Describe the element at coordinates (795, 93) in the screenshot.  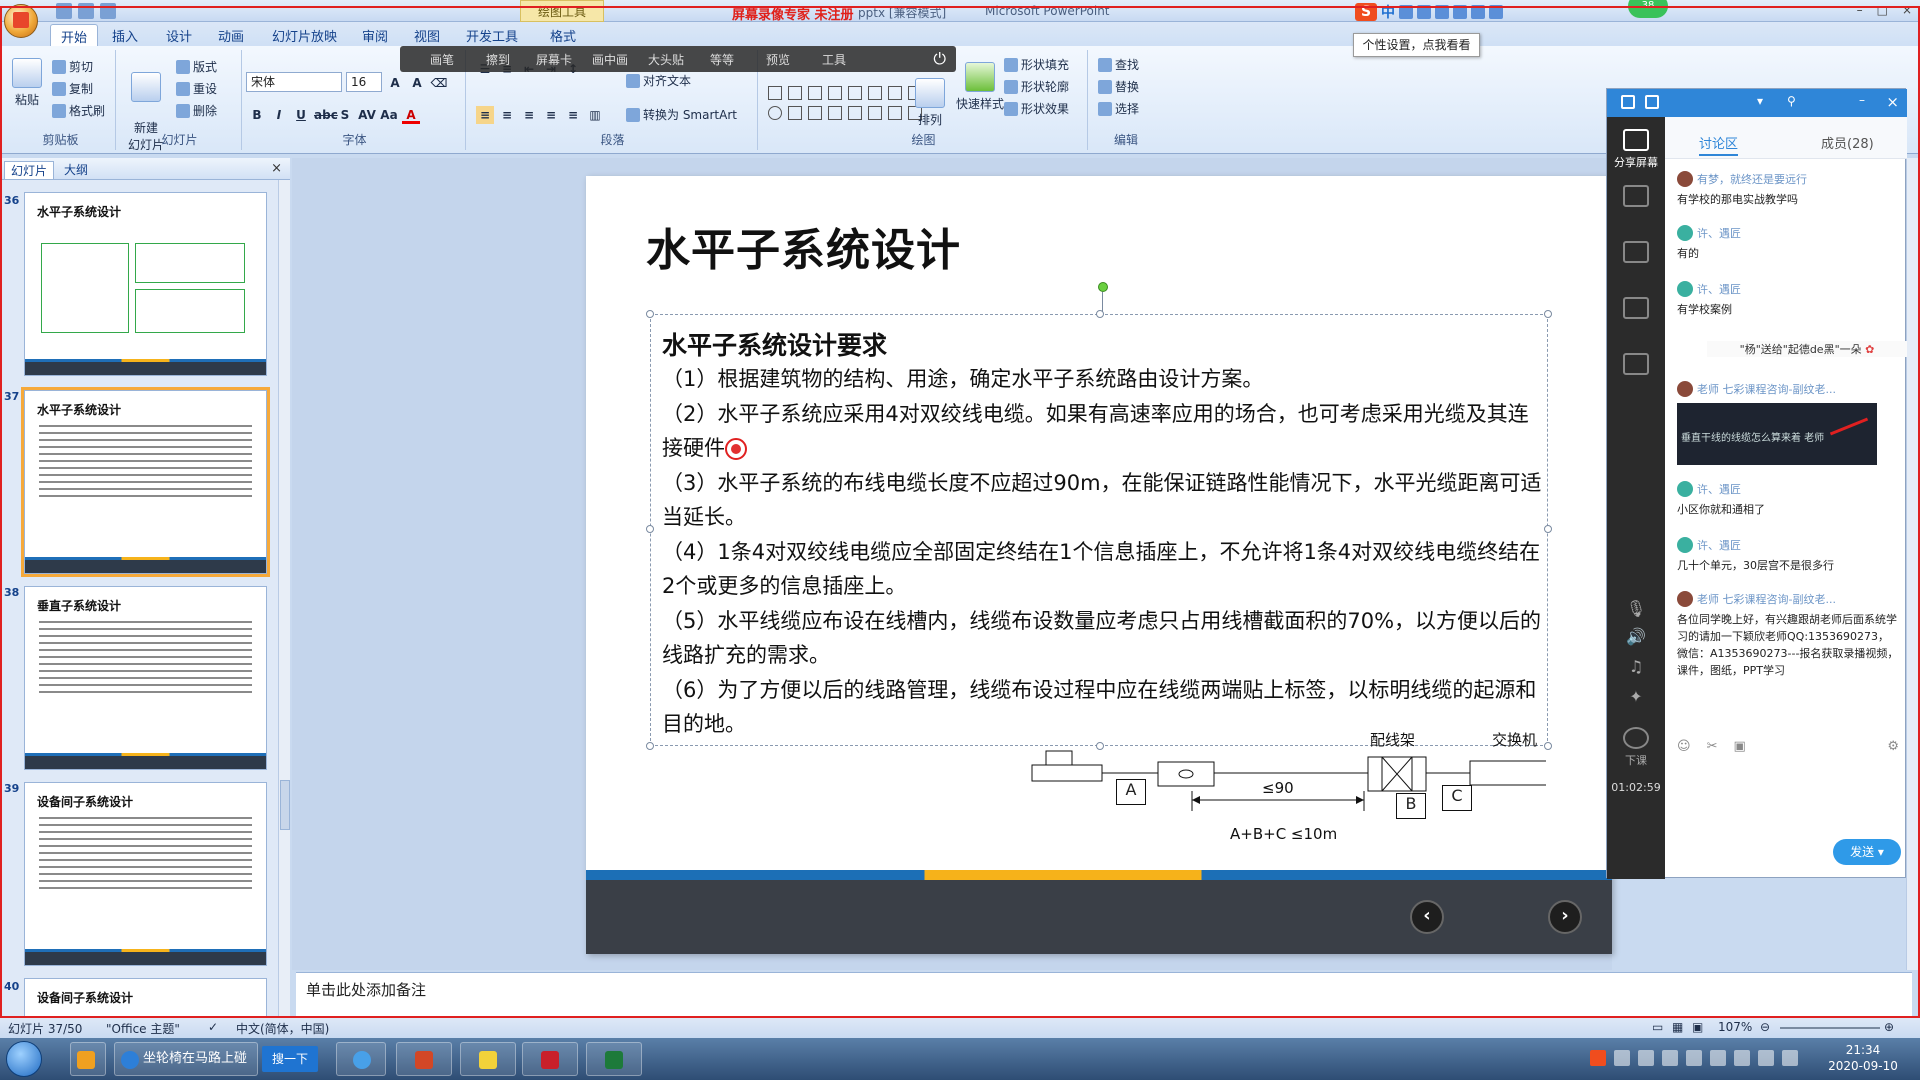
I see `shape-tri-icon` at that location.